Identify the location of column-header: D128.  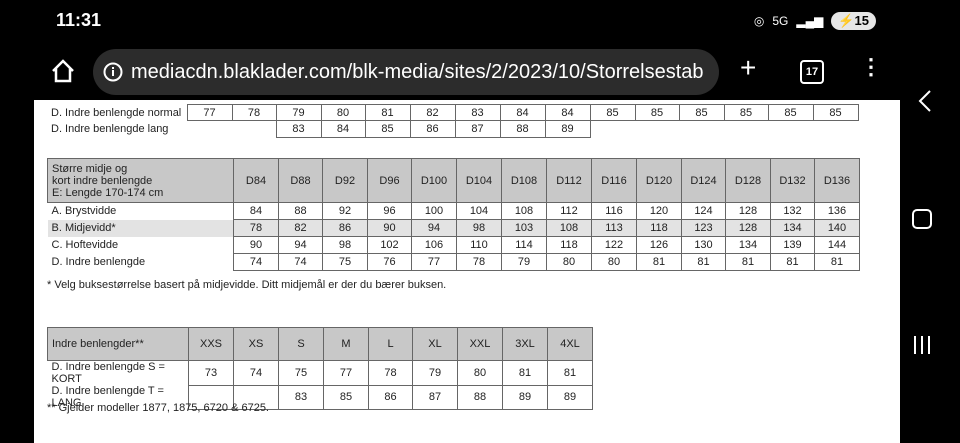
(748, 180).